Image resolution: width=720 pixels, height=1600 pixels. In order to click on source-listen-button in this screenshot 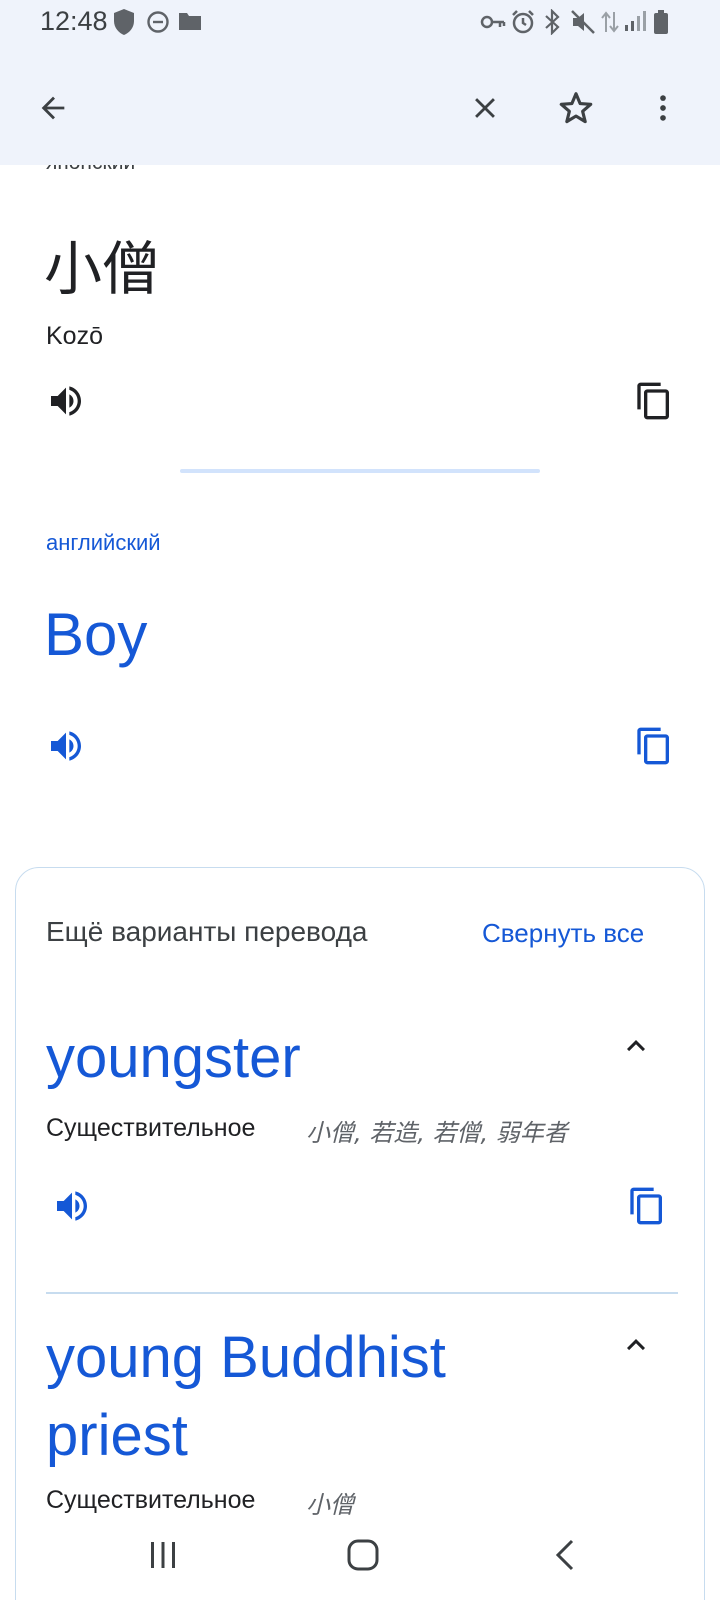, I will do `click(66, 401)`.